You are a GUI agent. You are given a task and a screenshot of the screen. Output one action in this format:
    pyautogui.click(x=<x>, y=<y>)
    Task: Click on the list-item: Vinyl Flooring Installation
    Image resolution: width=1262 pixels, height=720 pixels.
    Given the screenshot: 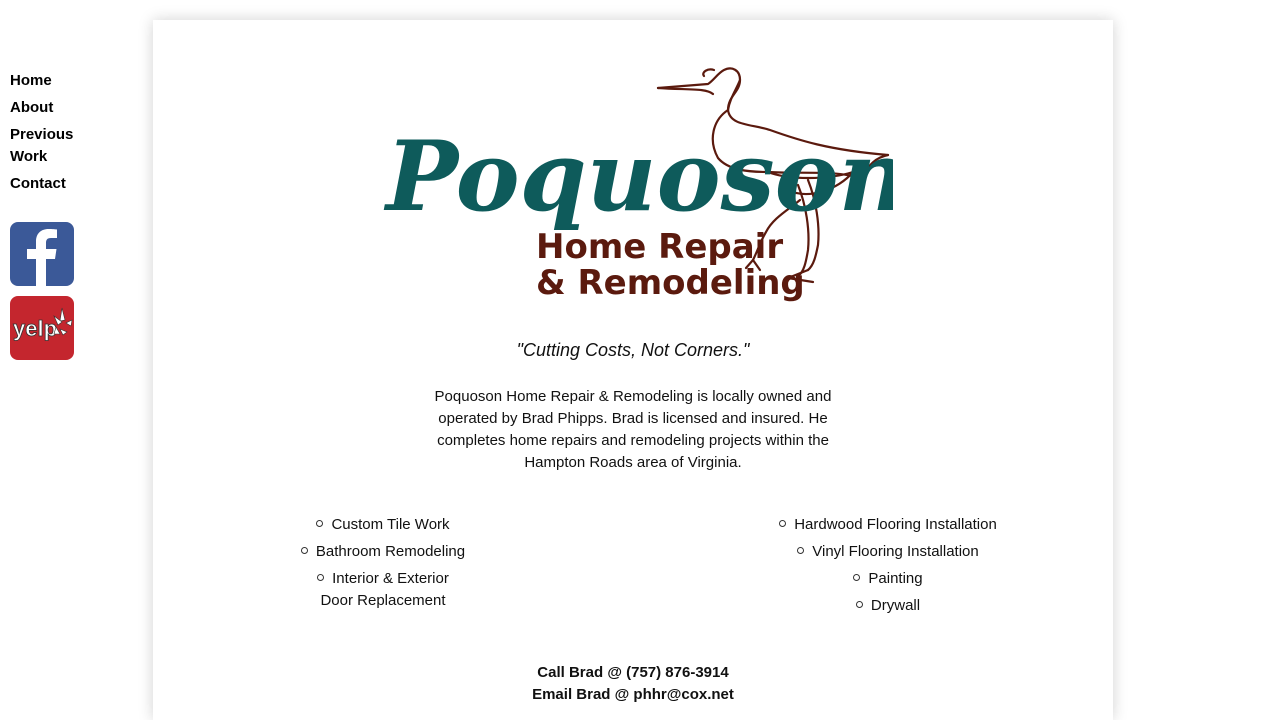 What is the action you would take?
    pyautogui.click(x=888, y=552)
    